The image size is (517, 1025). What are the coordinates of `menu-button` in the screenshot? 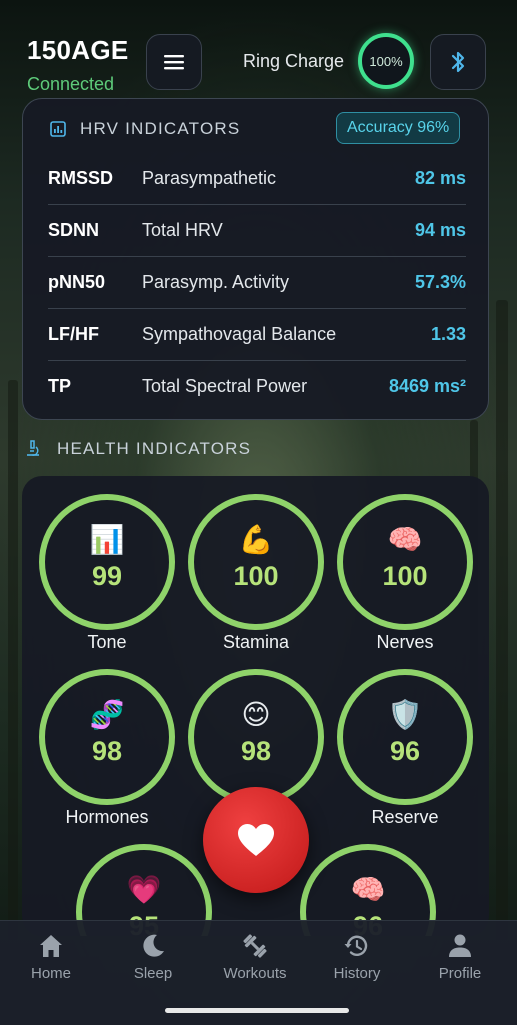 It's located at (174, 62).